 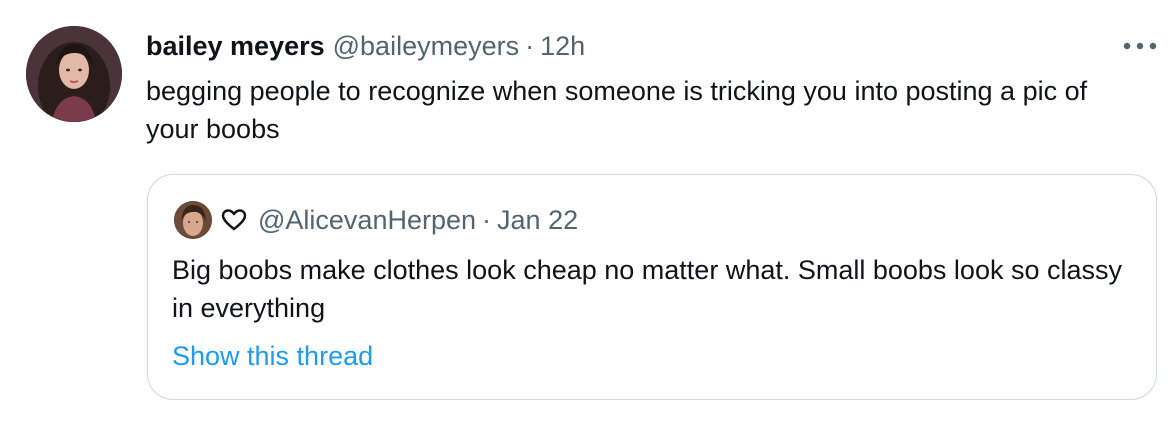 I want to click on tweet-header: bailey meyers @baileymeyers · 12h, so click(x=365, y=46).